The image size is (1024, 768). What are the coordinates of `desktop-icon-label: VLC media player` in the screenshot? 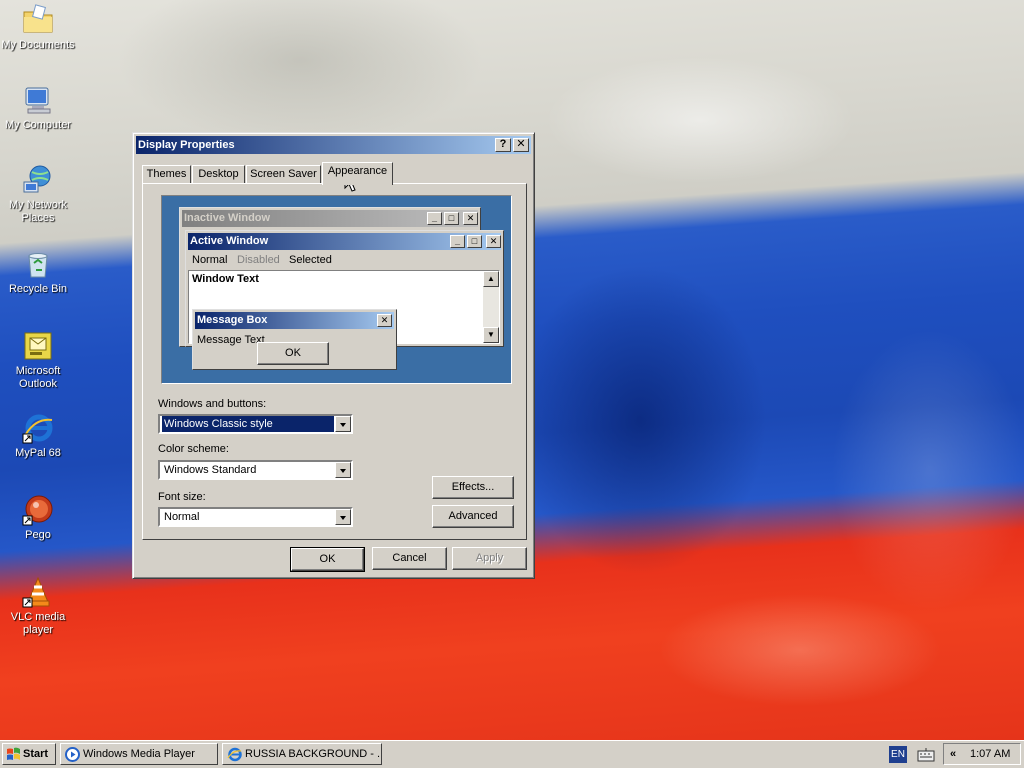 It's located at (38, 623).